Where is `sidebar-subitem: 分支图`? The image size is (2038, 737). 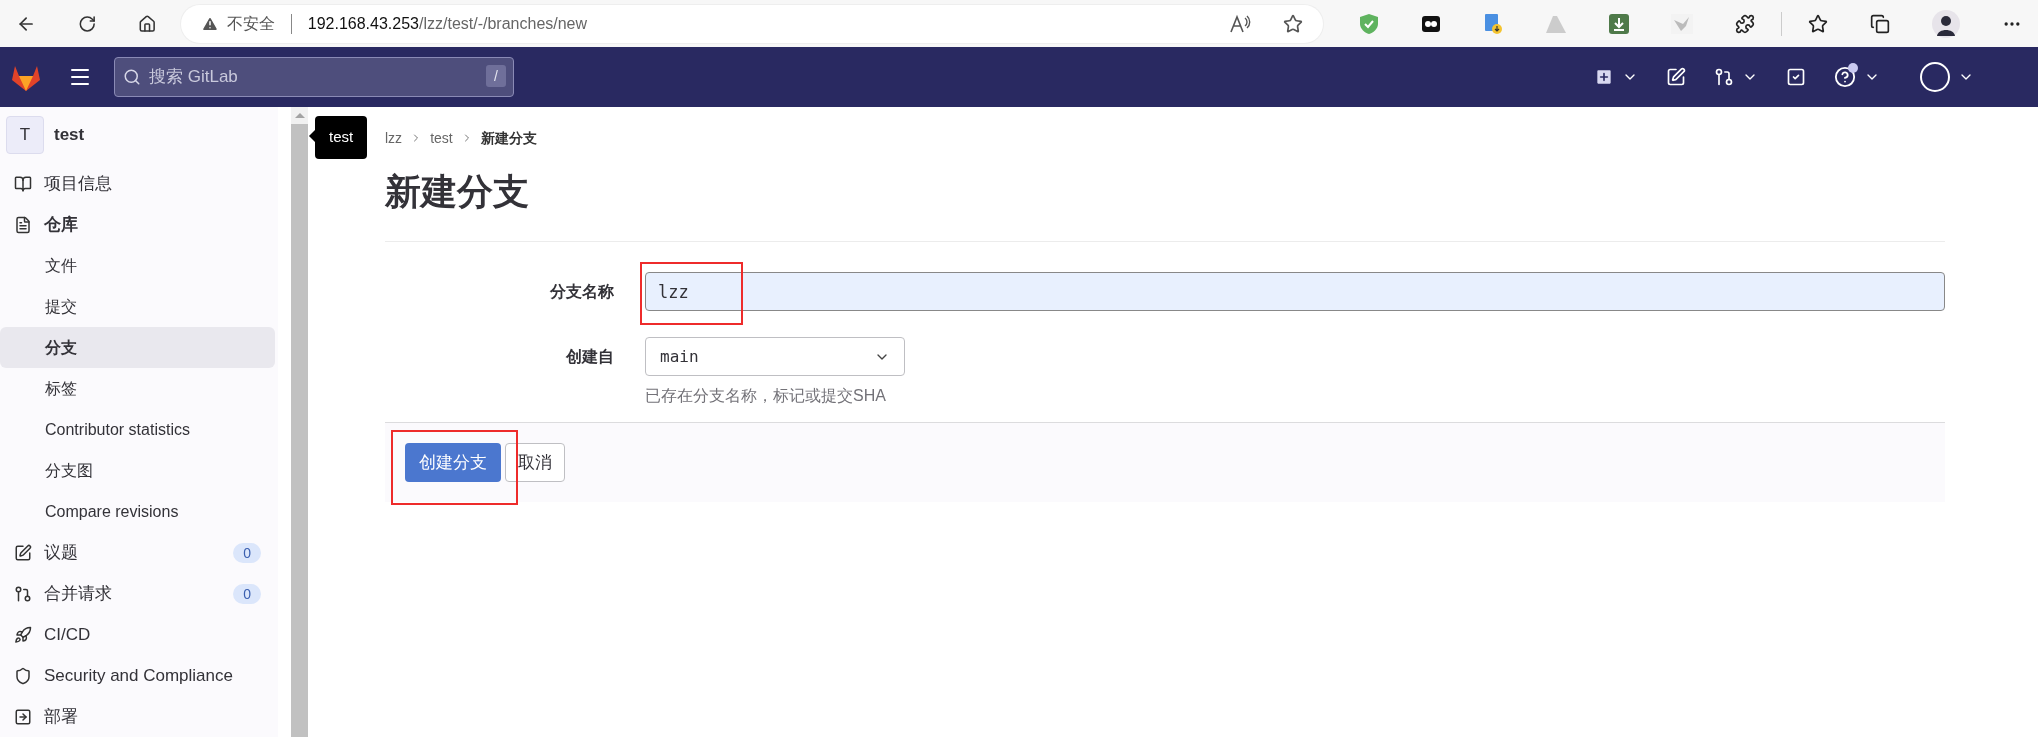
sidebar-subitem: 分支图 is located at coordinates (137, 470).